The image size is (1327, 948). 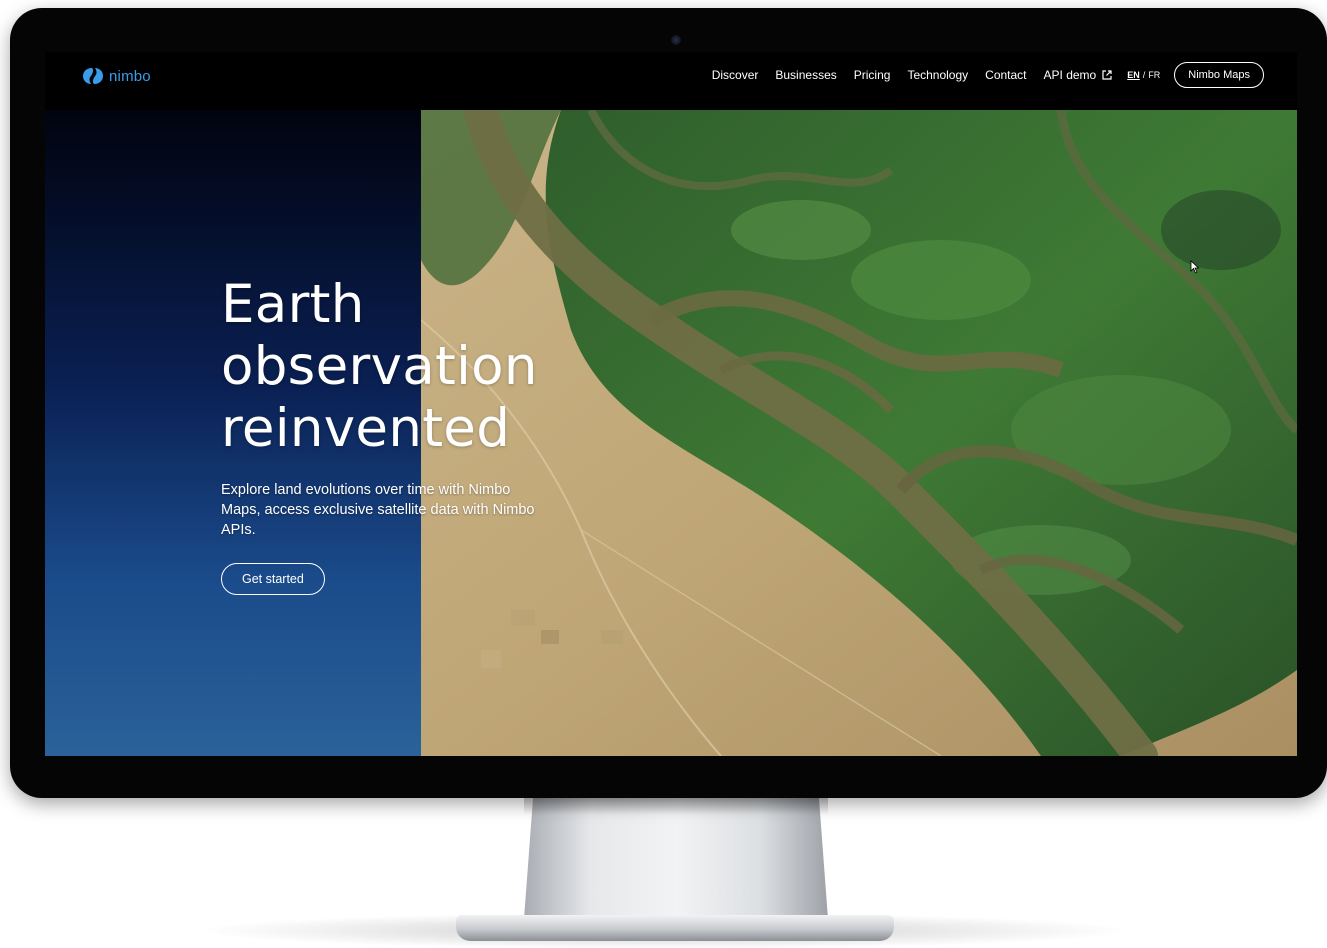 What do you see at coordinates (735, 75) in the screenshot?
I see `nav-discover: Discover` at bounding box center [735, 75].